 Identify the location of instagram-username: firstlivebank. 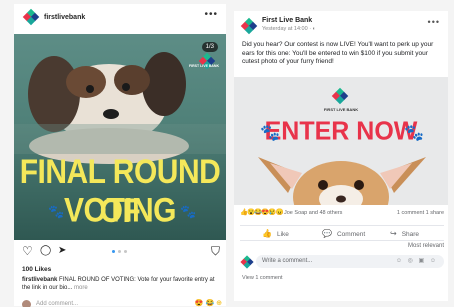
(64, 17).